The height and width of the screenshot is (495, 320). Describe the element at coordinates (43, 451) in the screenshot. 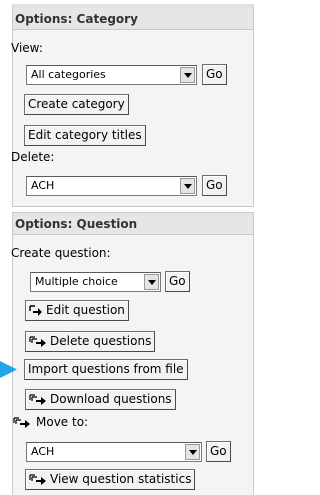

I see `move-to-category-select-value: ACH` at that location.